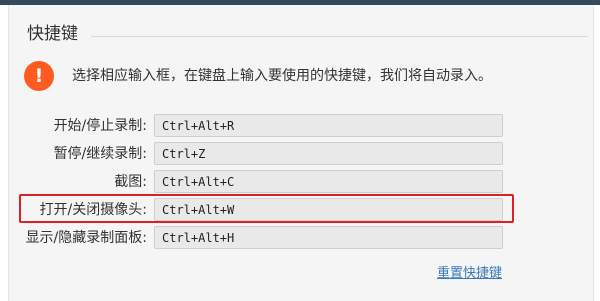 The width and height of the screenshot is (600, 301). I want to click on section-title: 快捷键, so click(52, 34).